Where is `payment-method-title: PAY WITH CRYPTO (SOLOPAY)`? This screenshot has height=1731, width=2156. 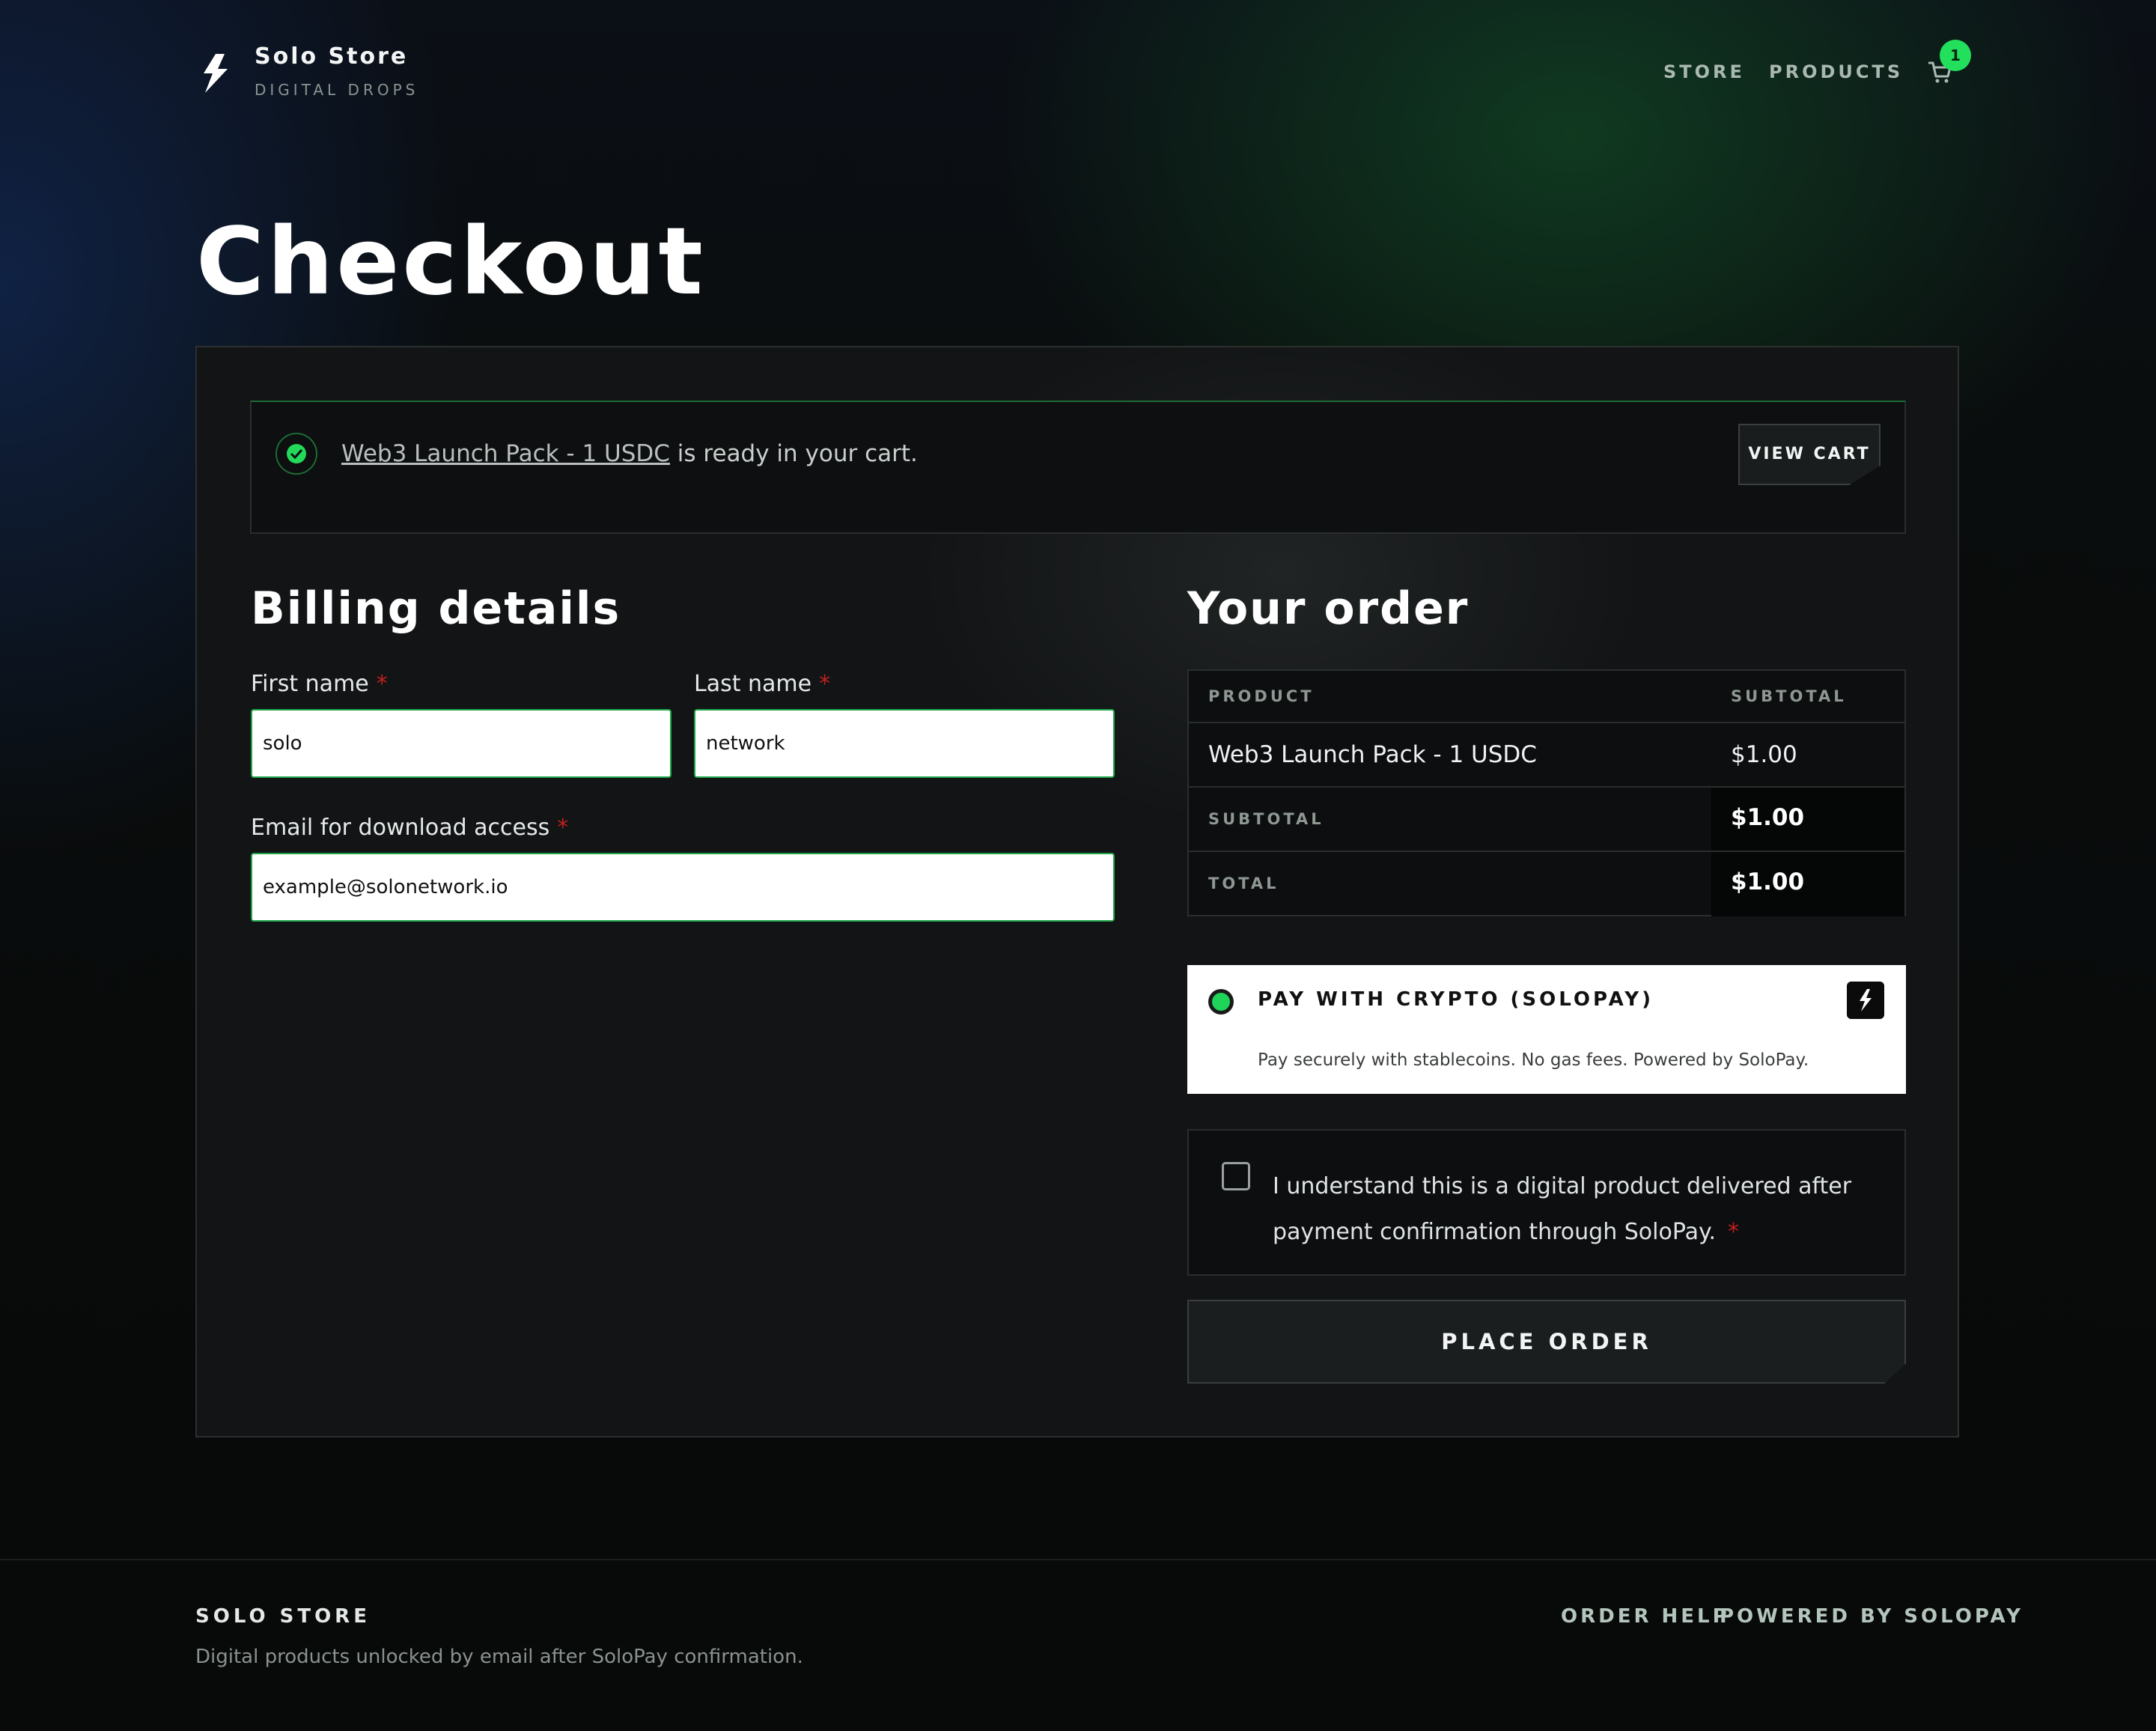
payment-method-title: PAY WITH CRYPTO (SOLOPAY) is located at coordinates (1456, 999).